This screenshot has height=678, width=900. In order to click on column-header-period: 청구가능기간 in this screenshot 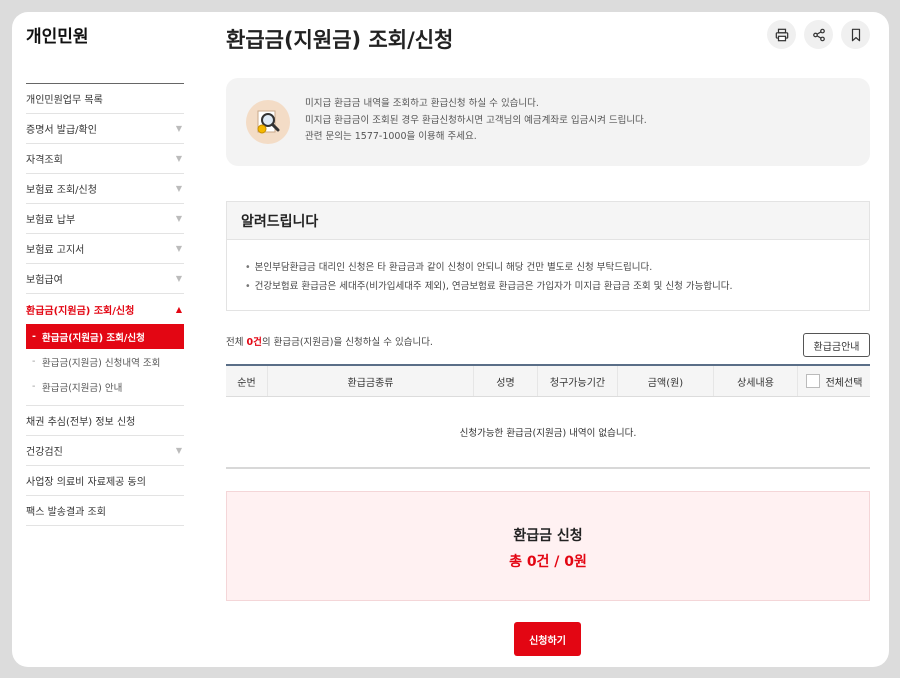, I will do `click(578, 381)`.